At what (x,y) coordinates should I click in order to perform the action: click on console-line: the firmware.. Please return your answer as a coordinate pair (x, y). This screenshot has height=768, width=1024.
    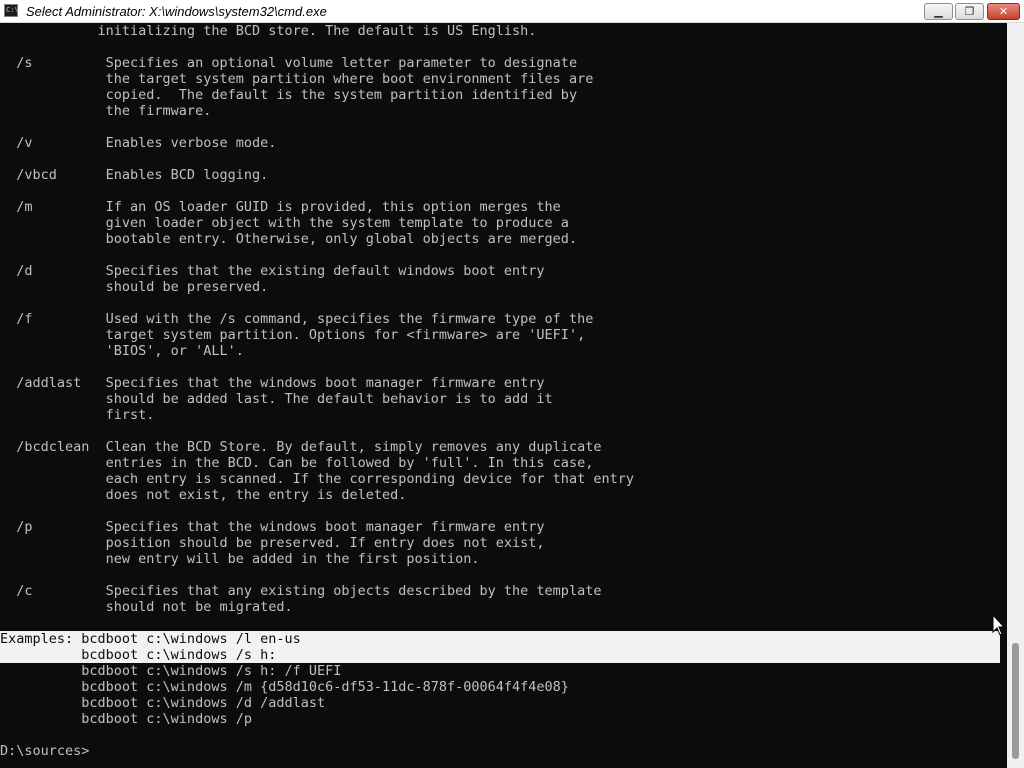
    Looking at the image, I should click on (106, 111).